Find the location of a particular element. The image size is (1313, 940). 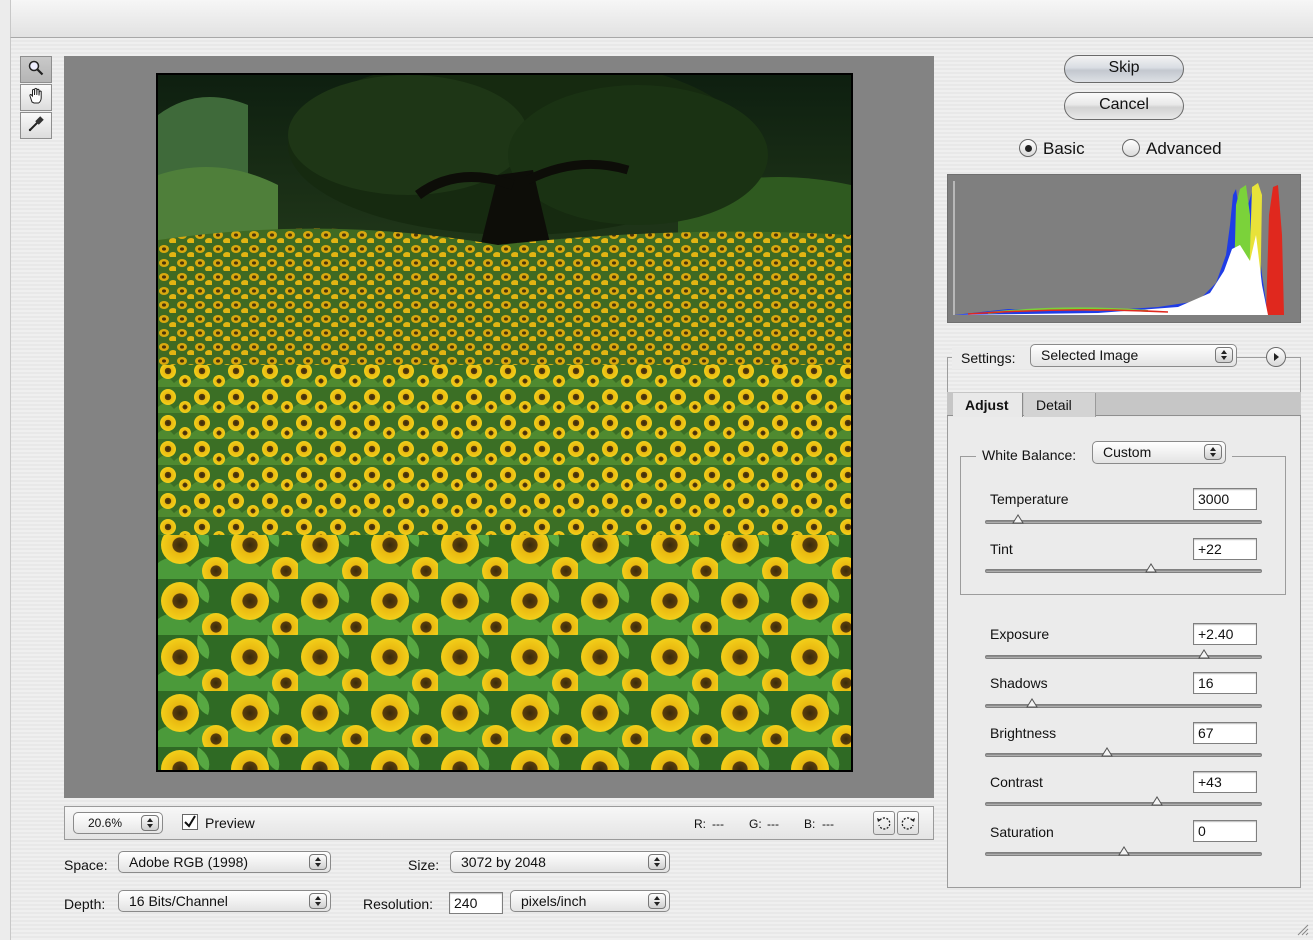

rotate-right-button is located at coordinates (908, 823).